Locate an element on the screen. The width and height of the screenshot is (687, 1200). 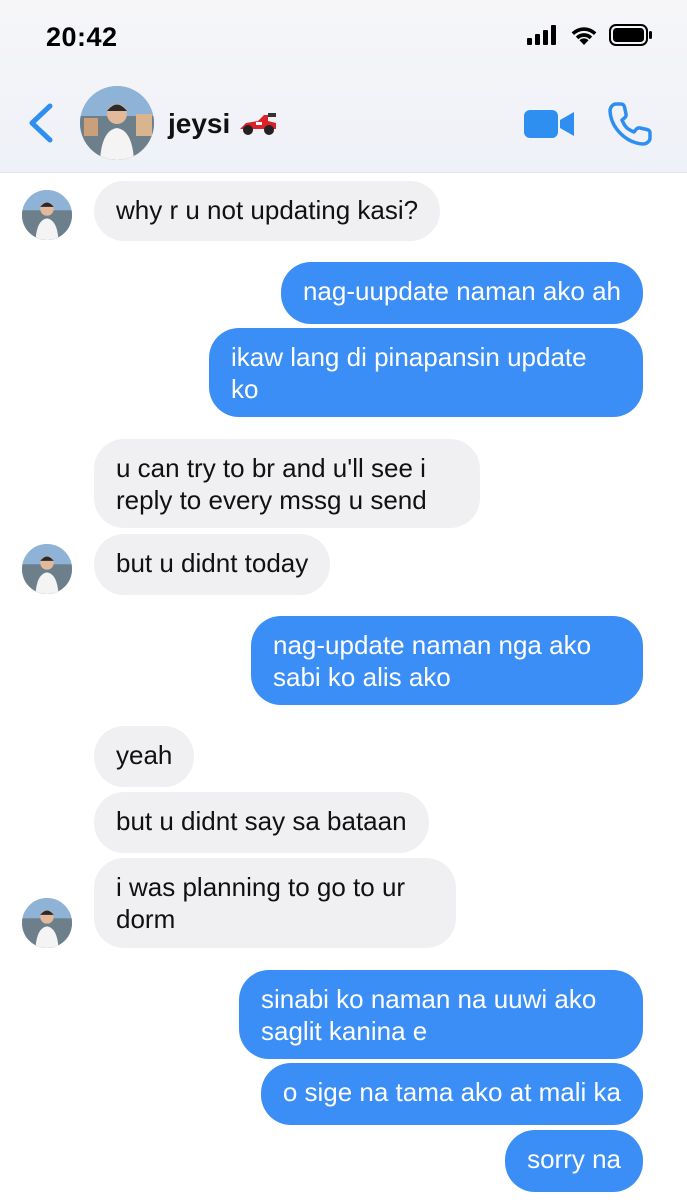
phone-call-icon is located at coordinates (630, 124).